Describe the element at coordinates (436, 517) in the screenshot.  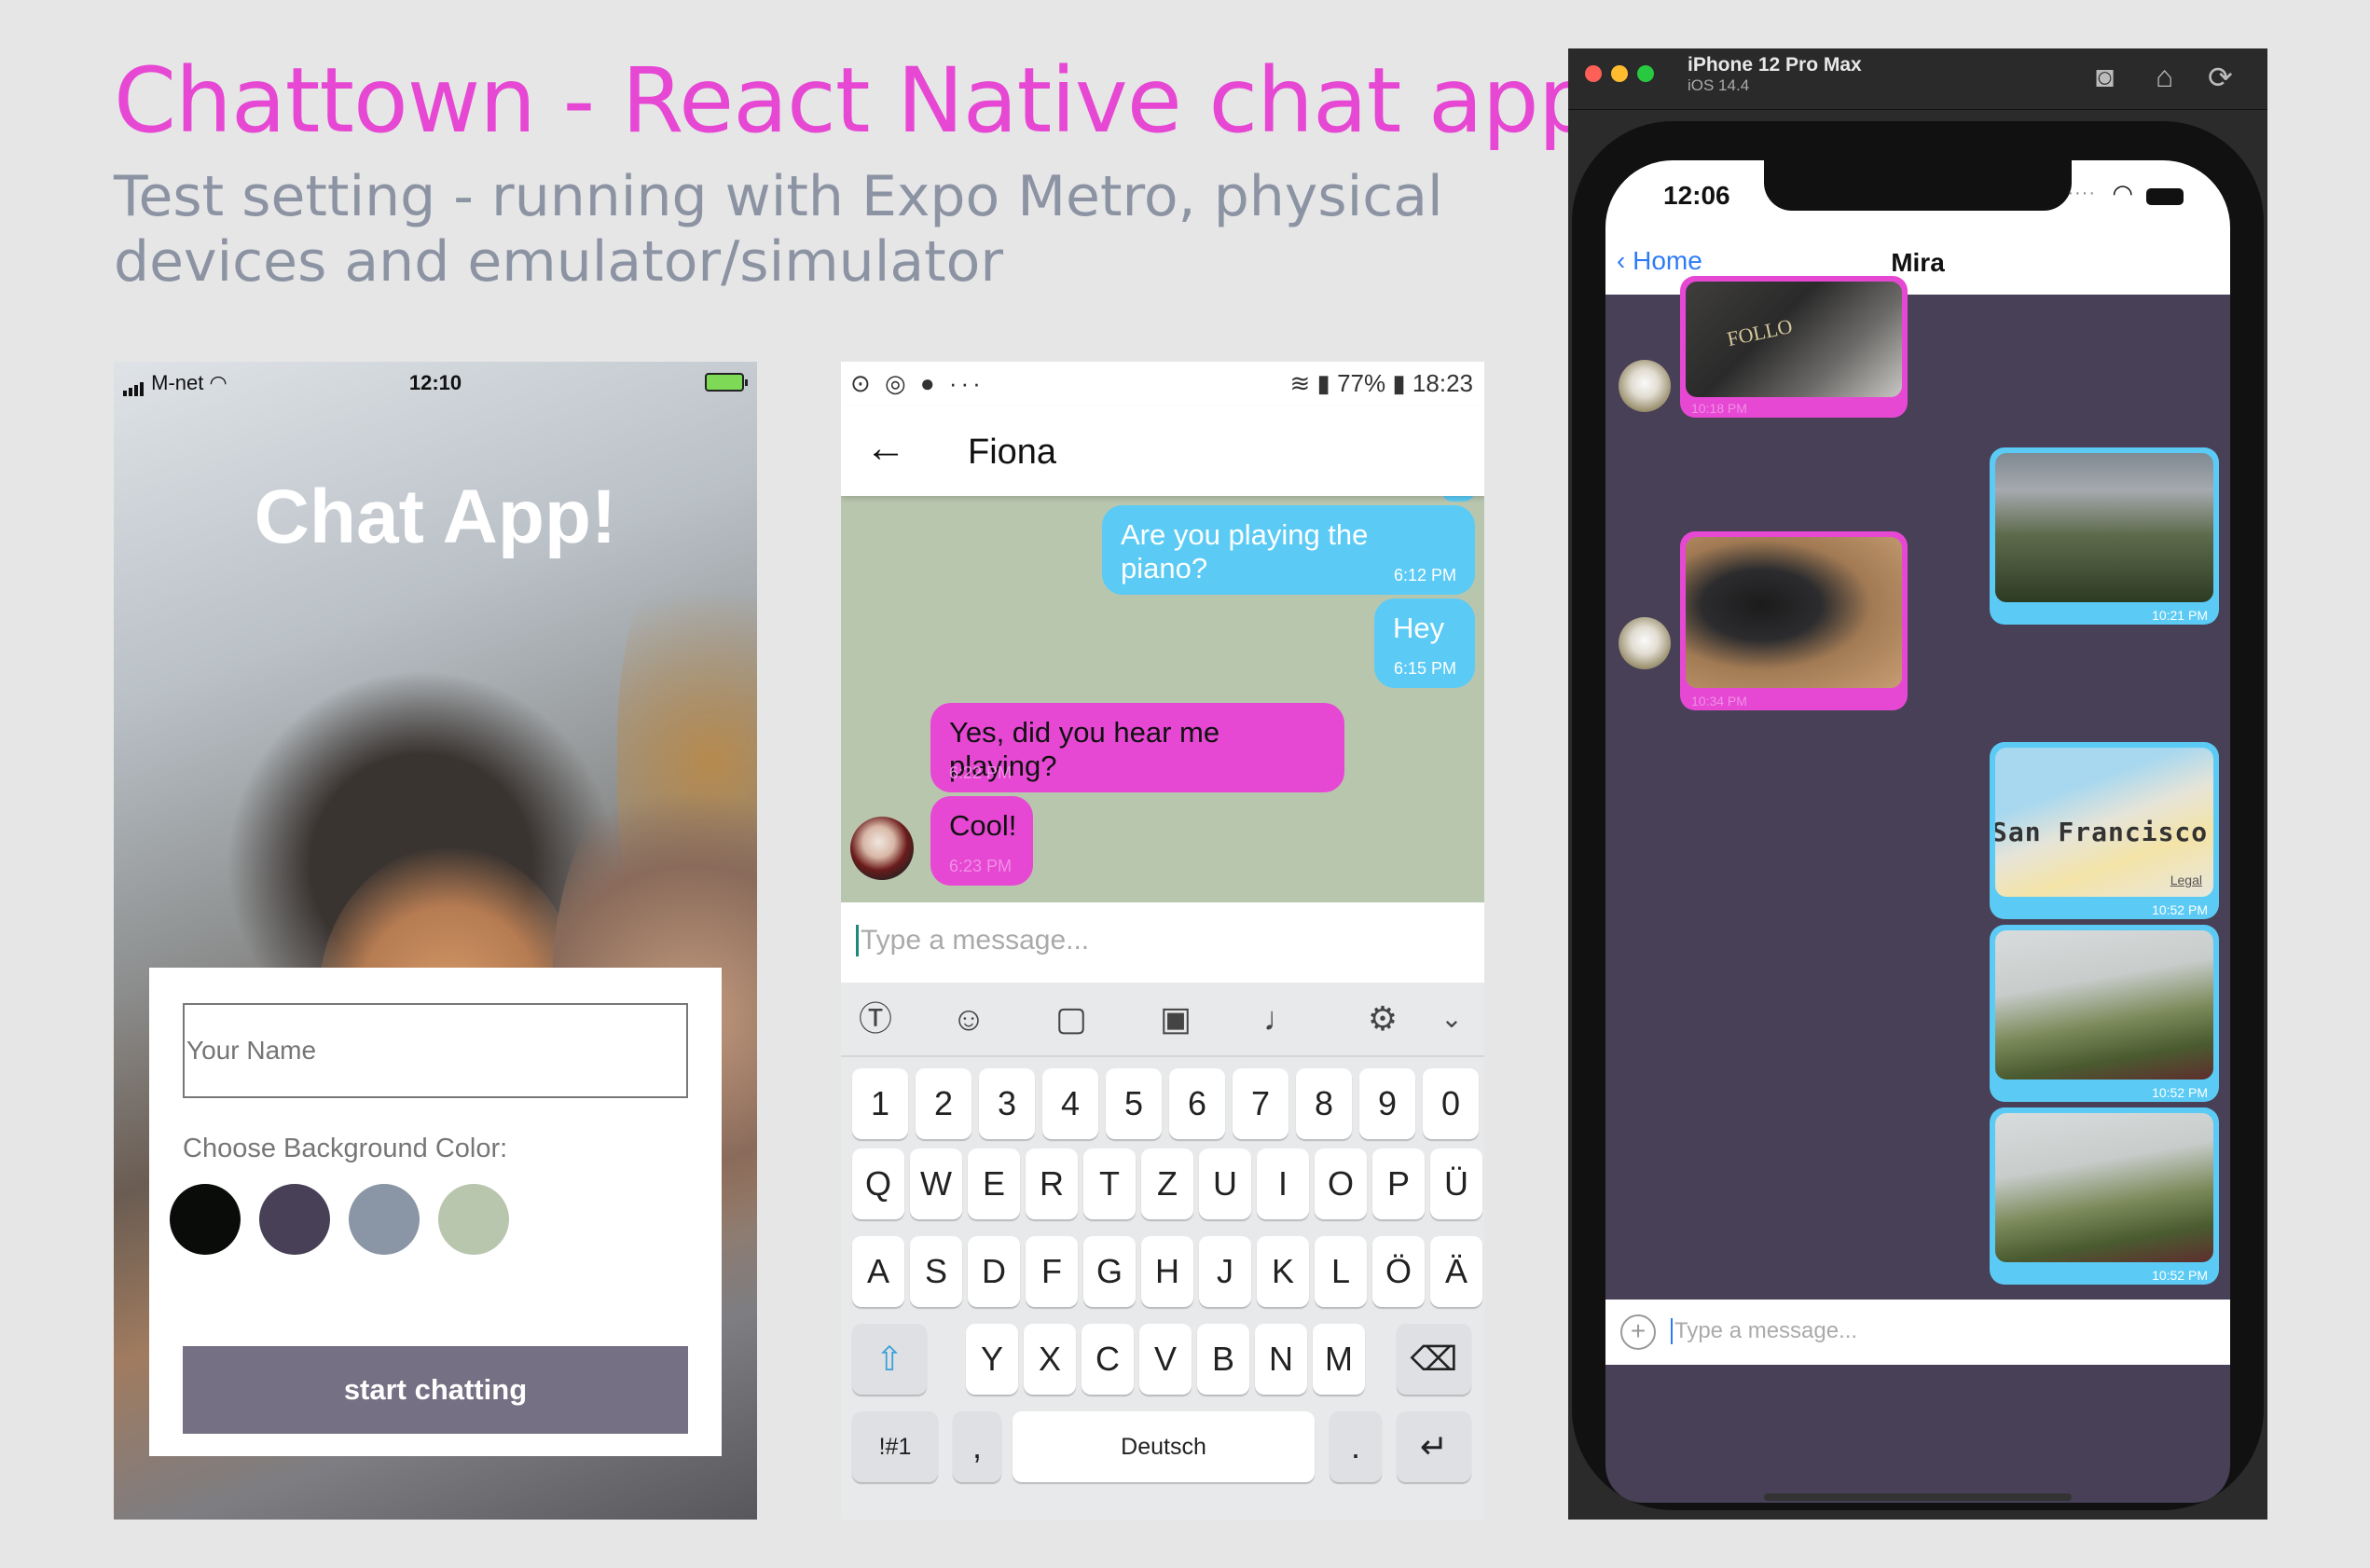
I see `app-title: Chat App!` at that location.